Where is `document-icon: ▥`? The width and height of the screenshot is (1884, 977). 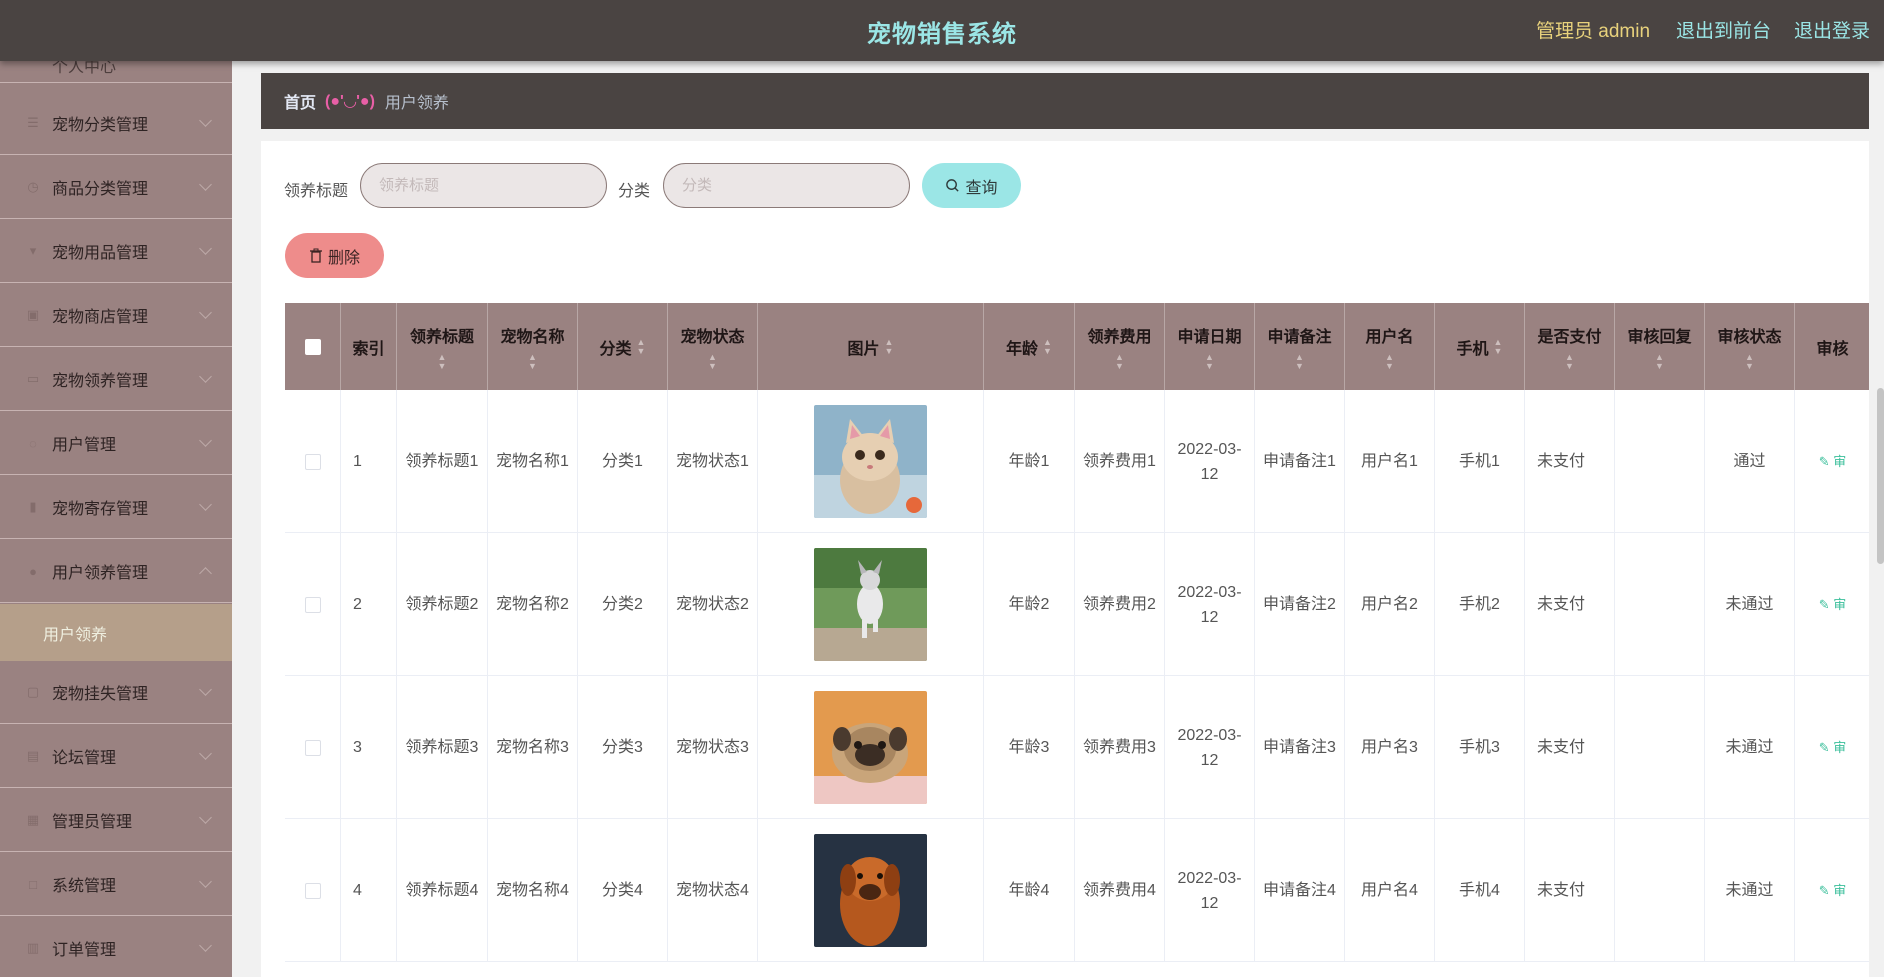
document-icon: ▥ is located at coordinates (33, 947).